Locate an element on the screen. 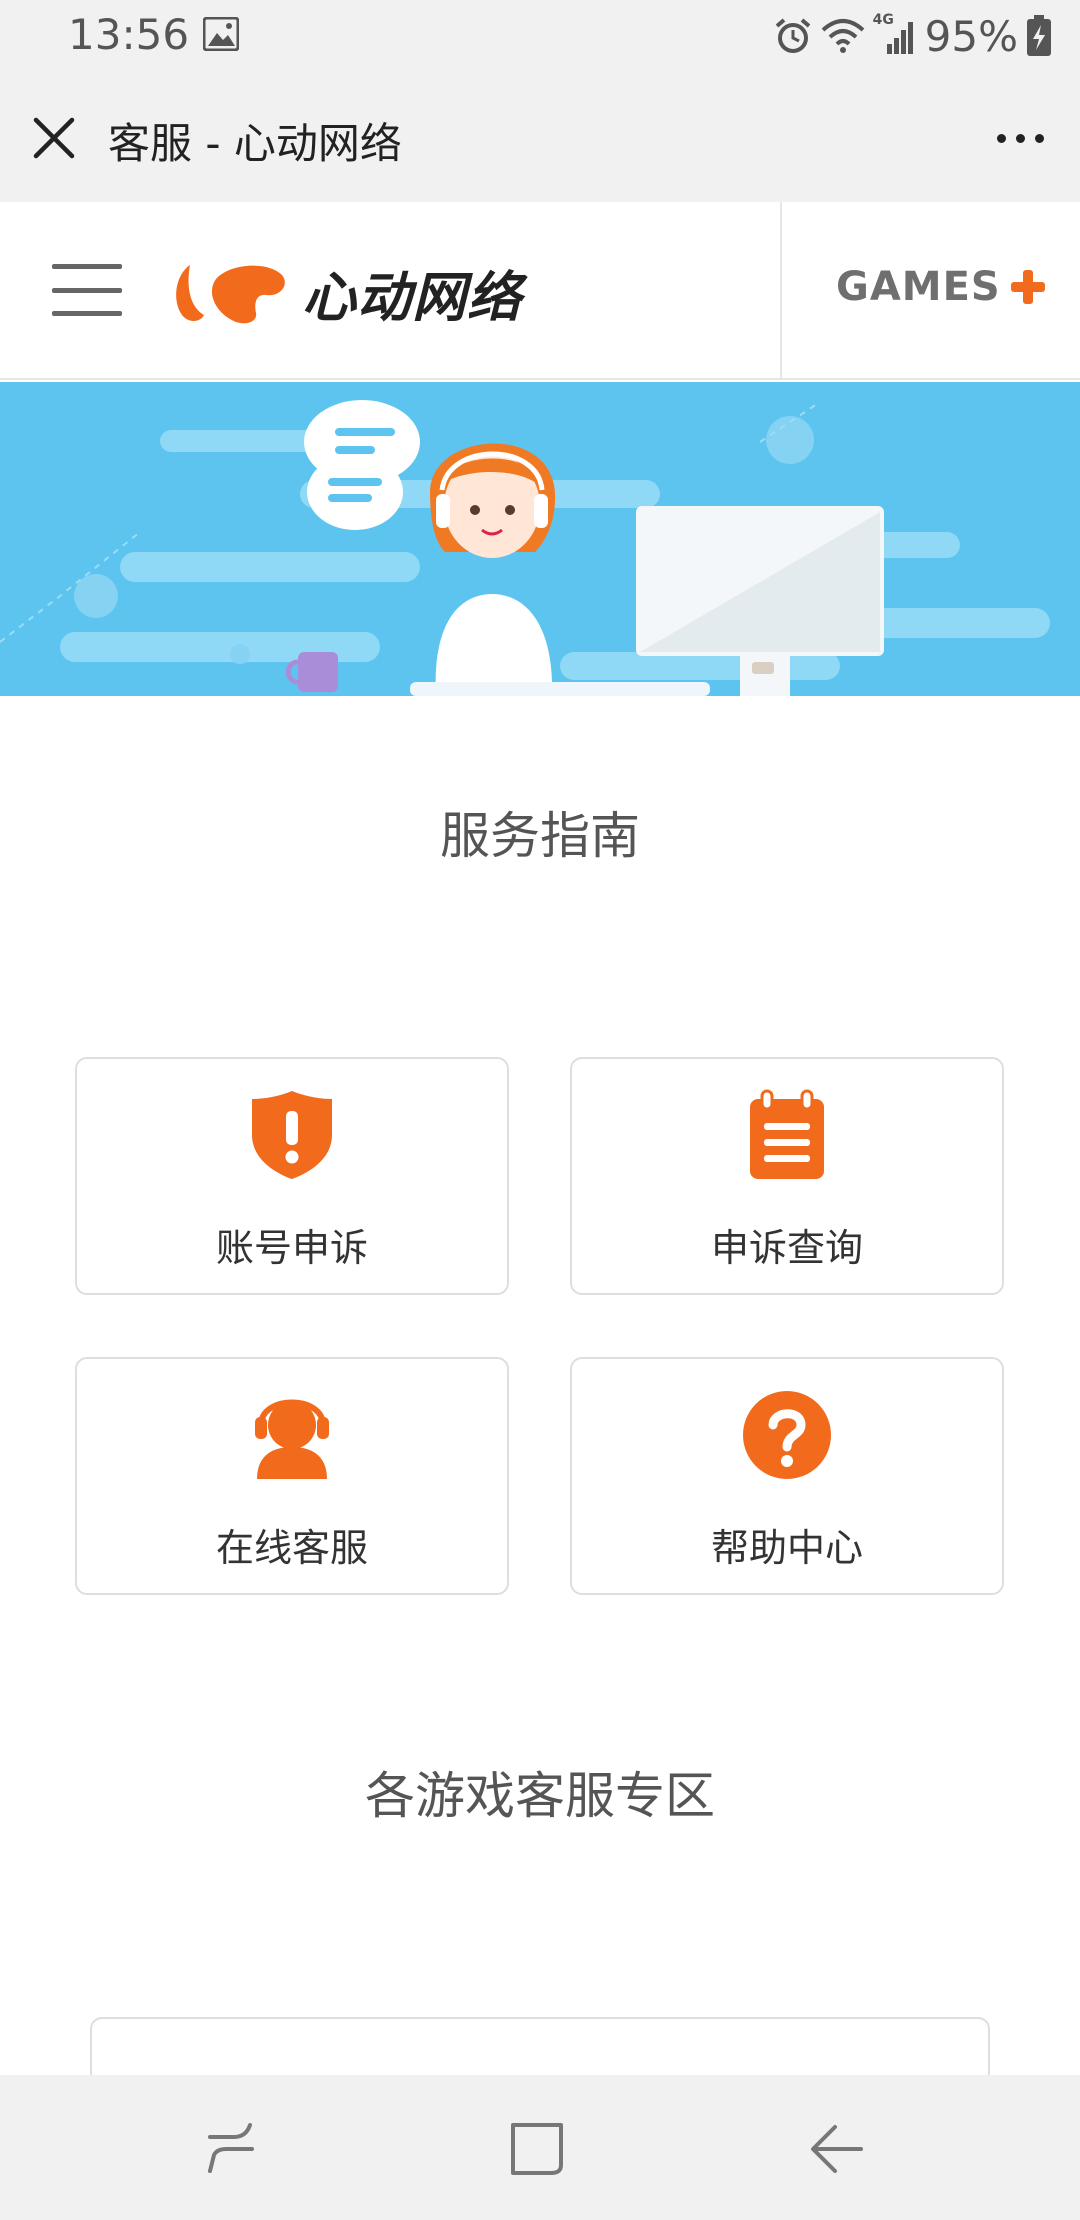  menu-icon is located at coordinates (87, 290).